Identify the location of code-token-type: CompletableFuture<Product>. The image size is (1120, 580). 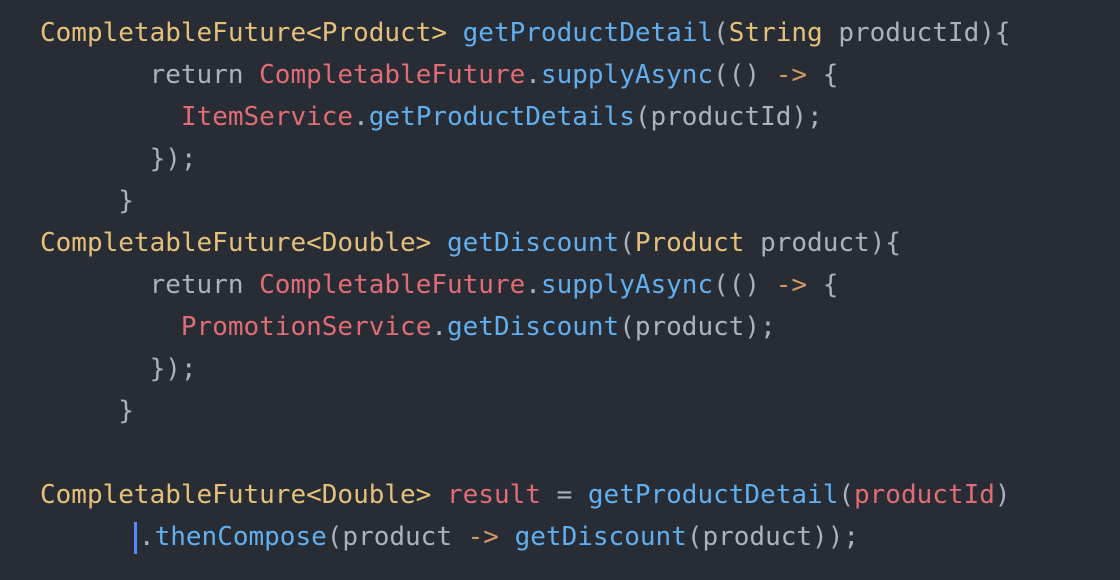
(243, 33).